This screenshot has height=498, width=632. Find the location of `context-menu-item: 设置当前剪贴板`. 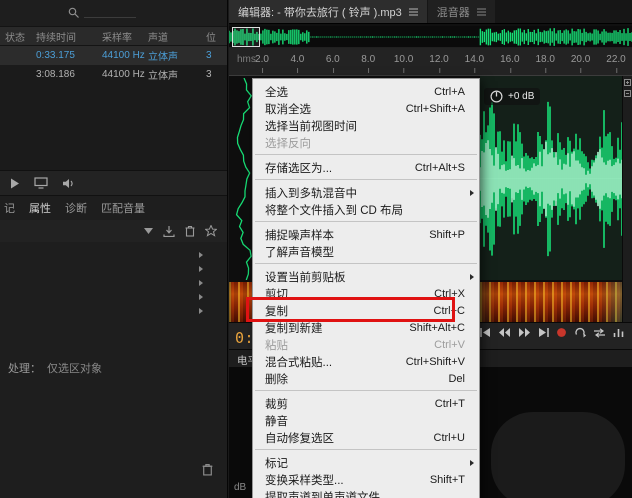

context-menu-item: 设置当前剪贴板 is located at coordinates (366, 276).